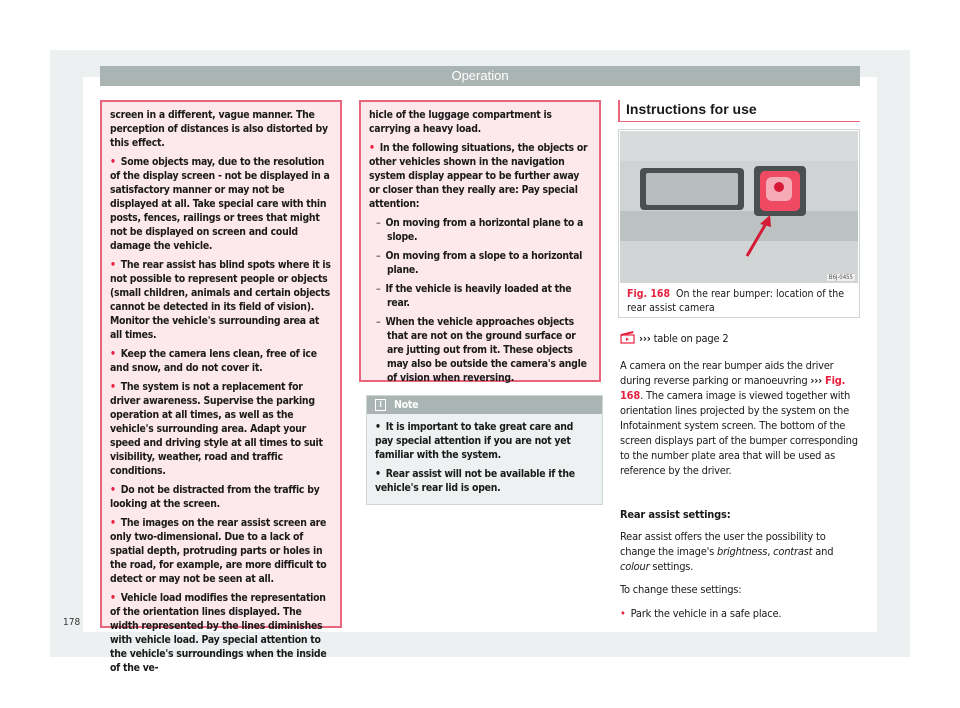 The height and width of the screenshot is (708, 960). Describe the element at coordinates (484, 405) in the screenshot. I see `note-header: i Note` at that location.